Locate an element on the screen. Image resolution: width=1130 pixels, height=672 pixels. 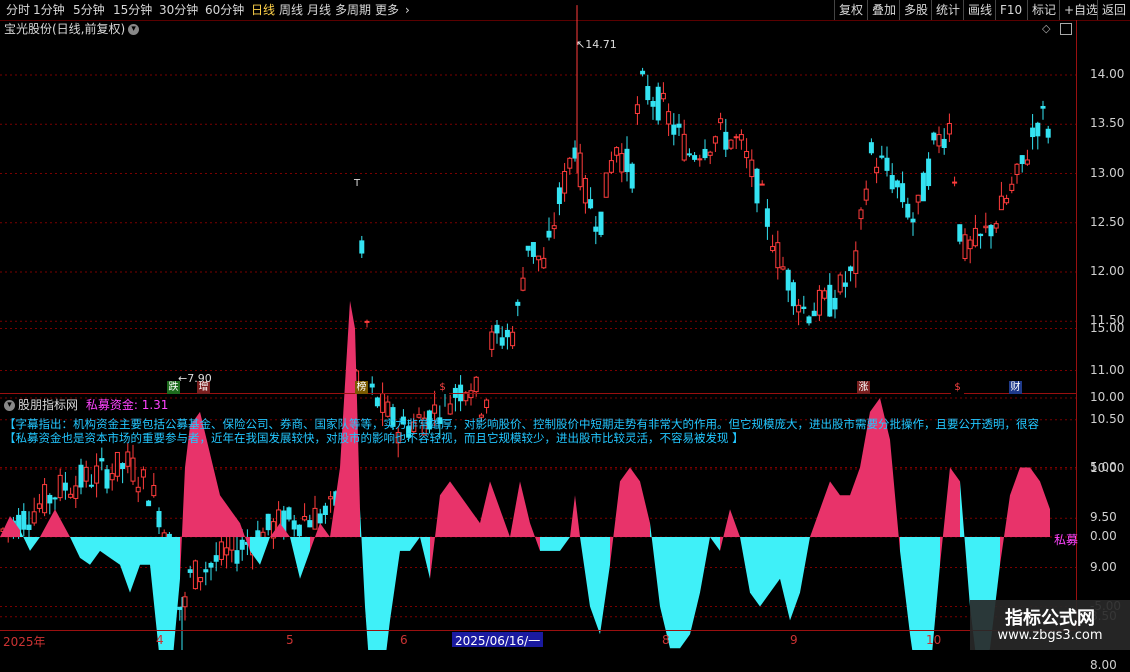
event-marker: 财 is located at coordinates (1015, 387).